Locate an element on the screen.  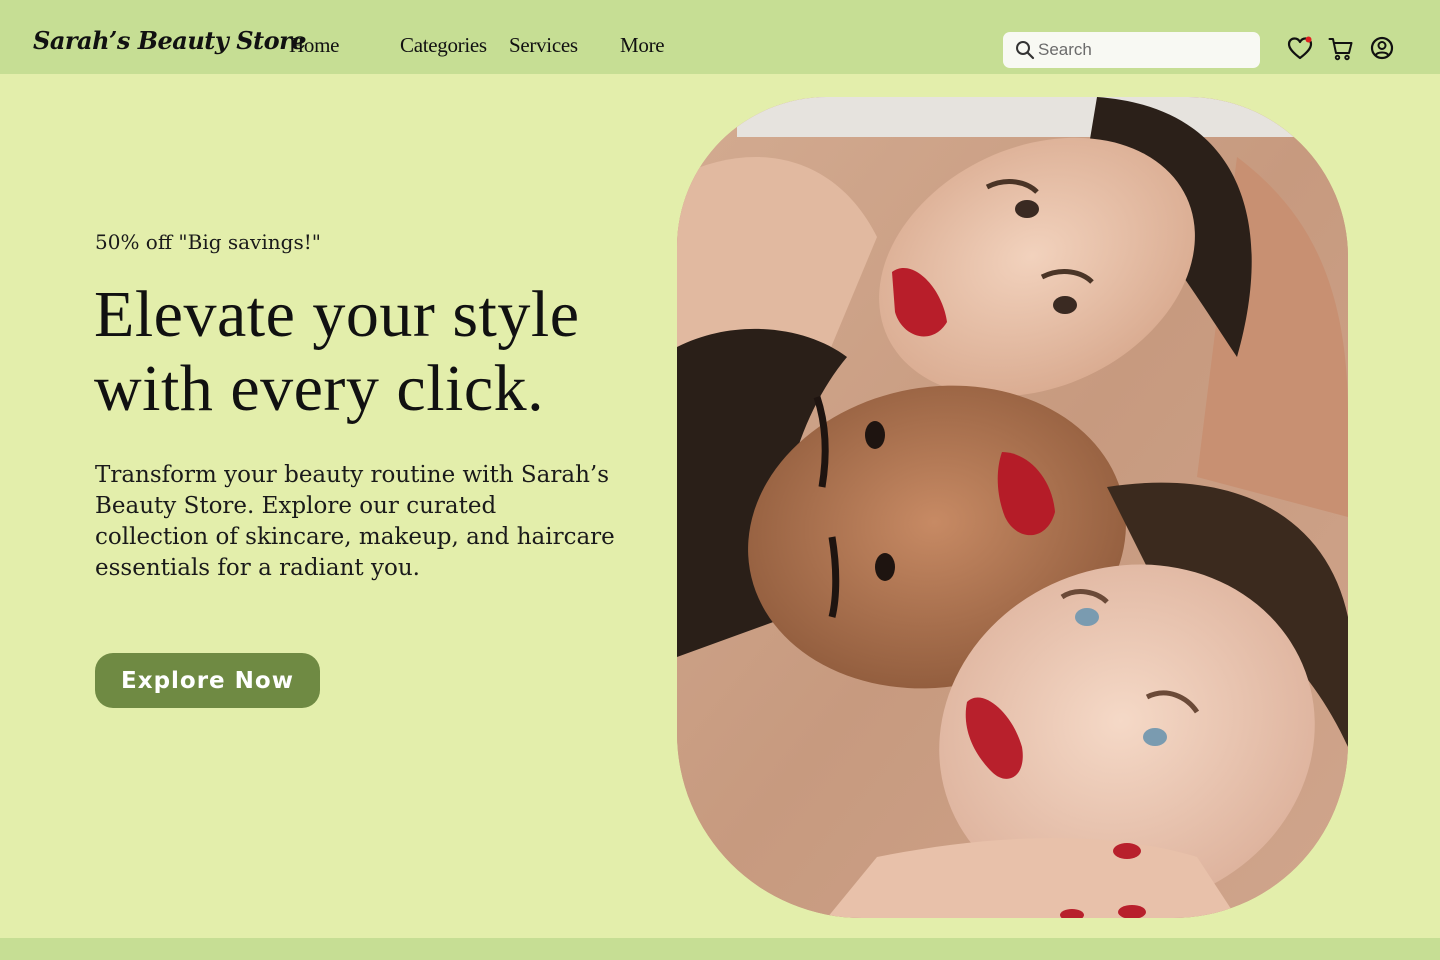
nav-item-services: Services is located at coordinates (543, 45).